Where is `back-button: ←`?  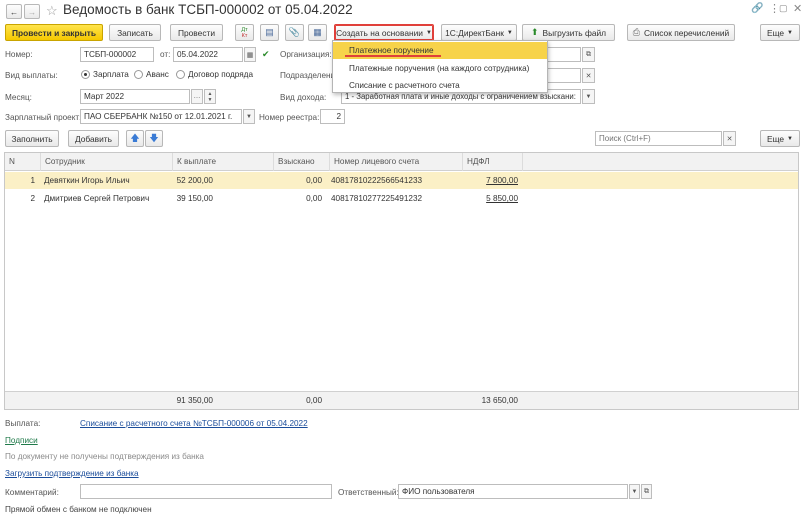
back-button: ← is located at coordinates (14, 11).